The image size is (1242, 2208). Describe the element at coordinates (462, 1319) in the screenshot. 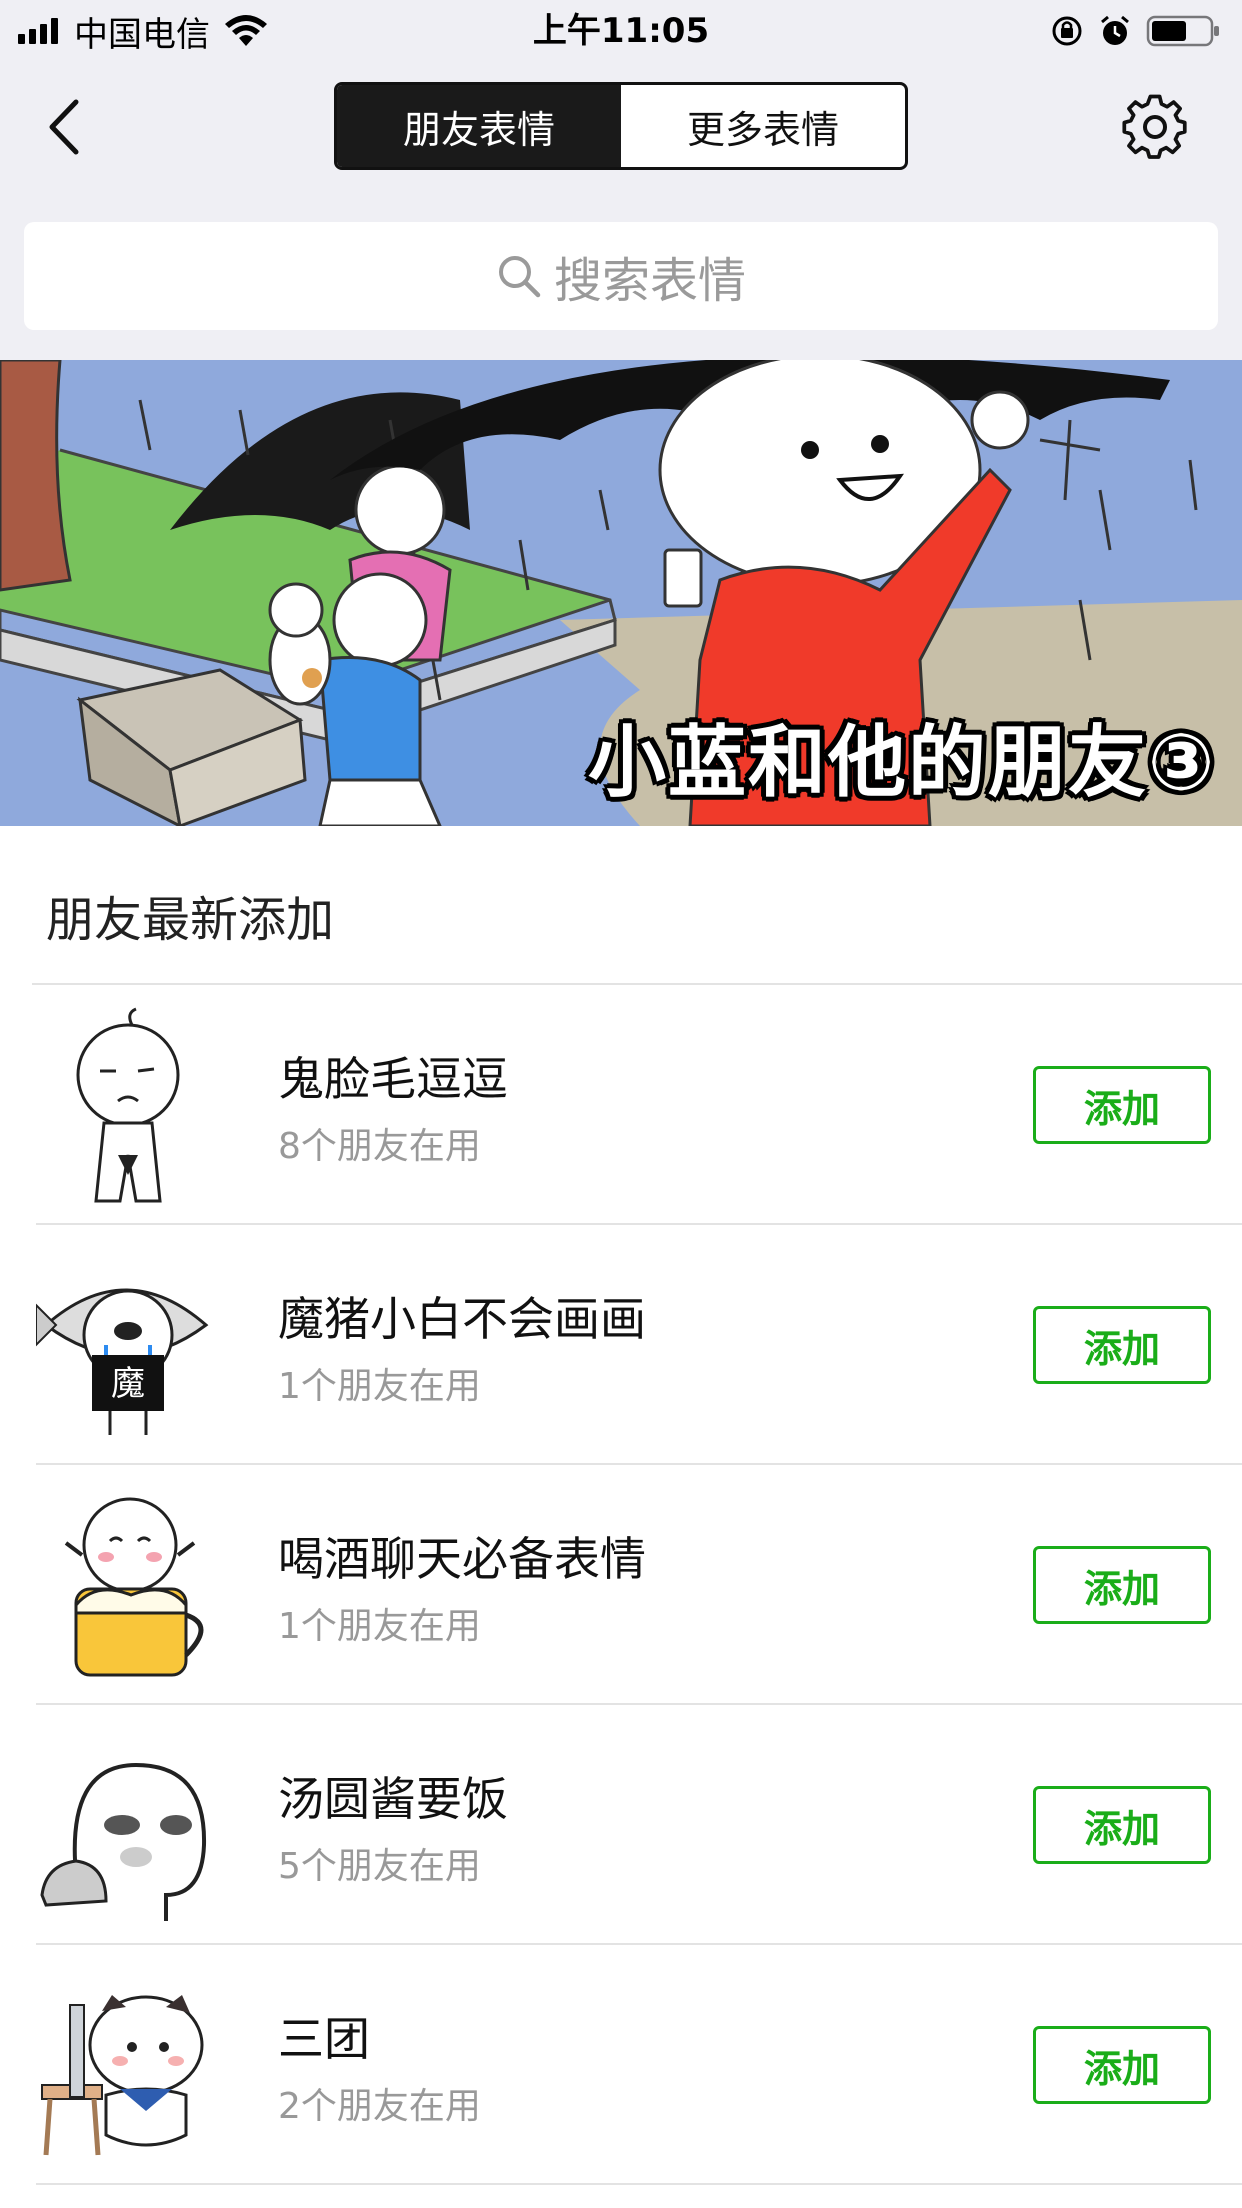

I see `sticker-name: 魔猪小白不会画画` at that location.